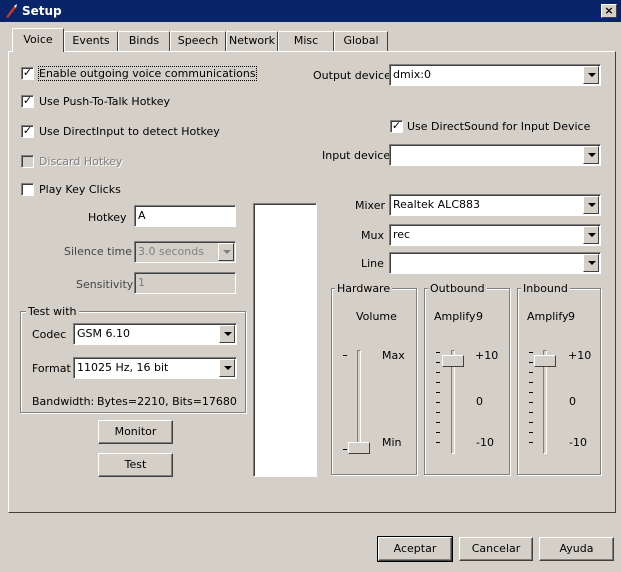  What do you see at coordinates (359, 402) in the screenshot?
I see `hardware-volume-track` at bounding box center [359, 402].